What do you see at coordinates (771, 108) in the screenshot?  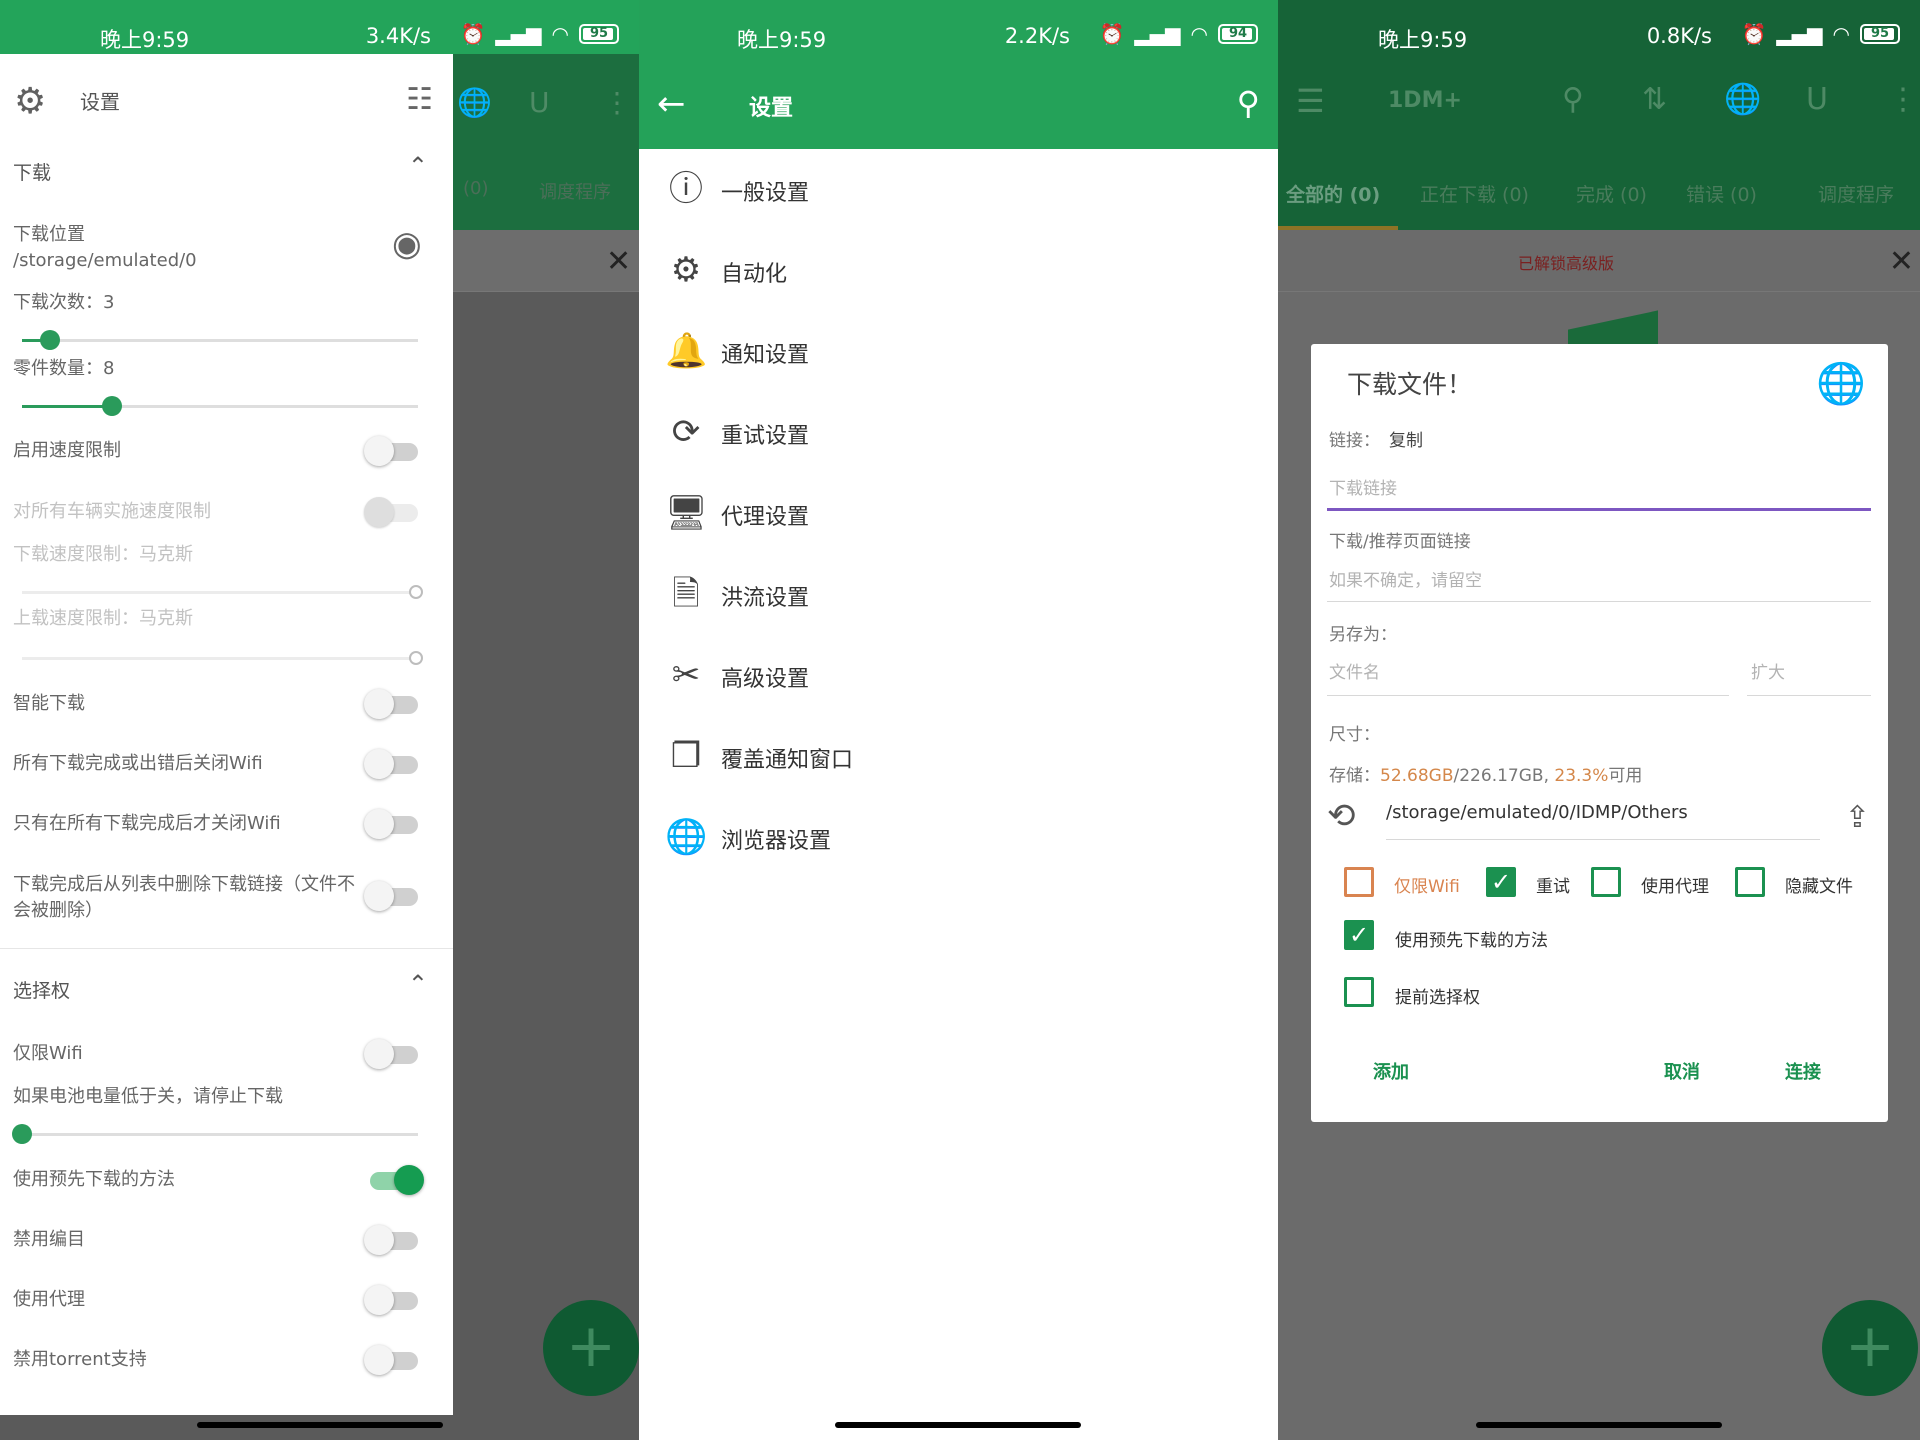 I see `page-title: 设置` at bounding box center [771, 108].